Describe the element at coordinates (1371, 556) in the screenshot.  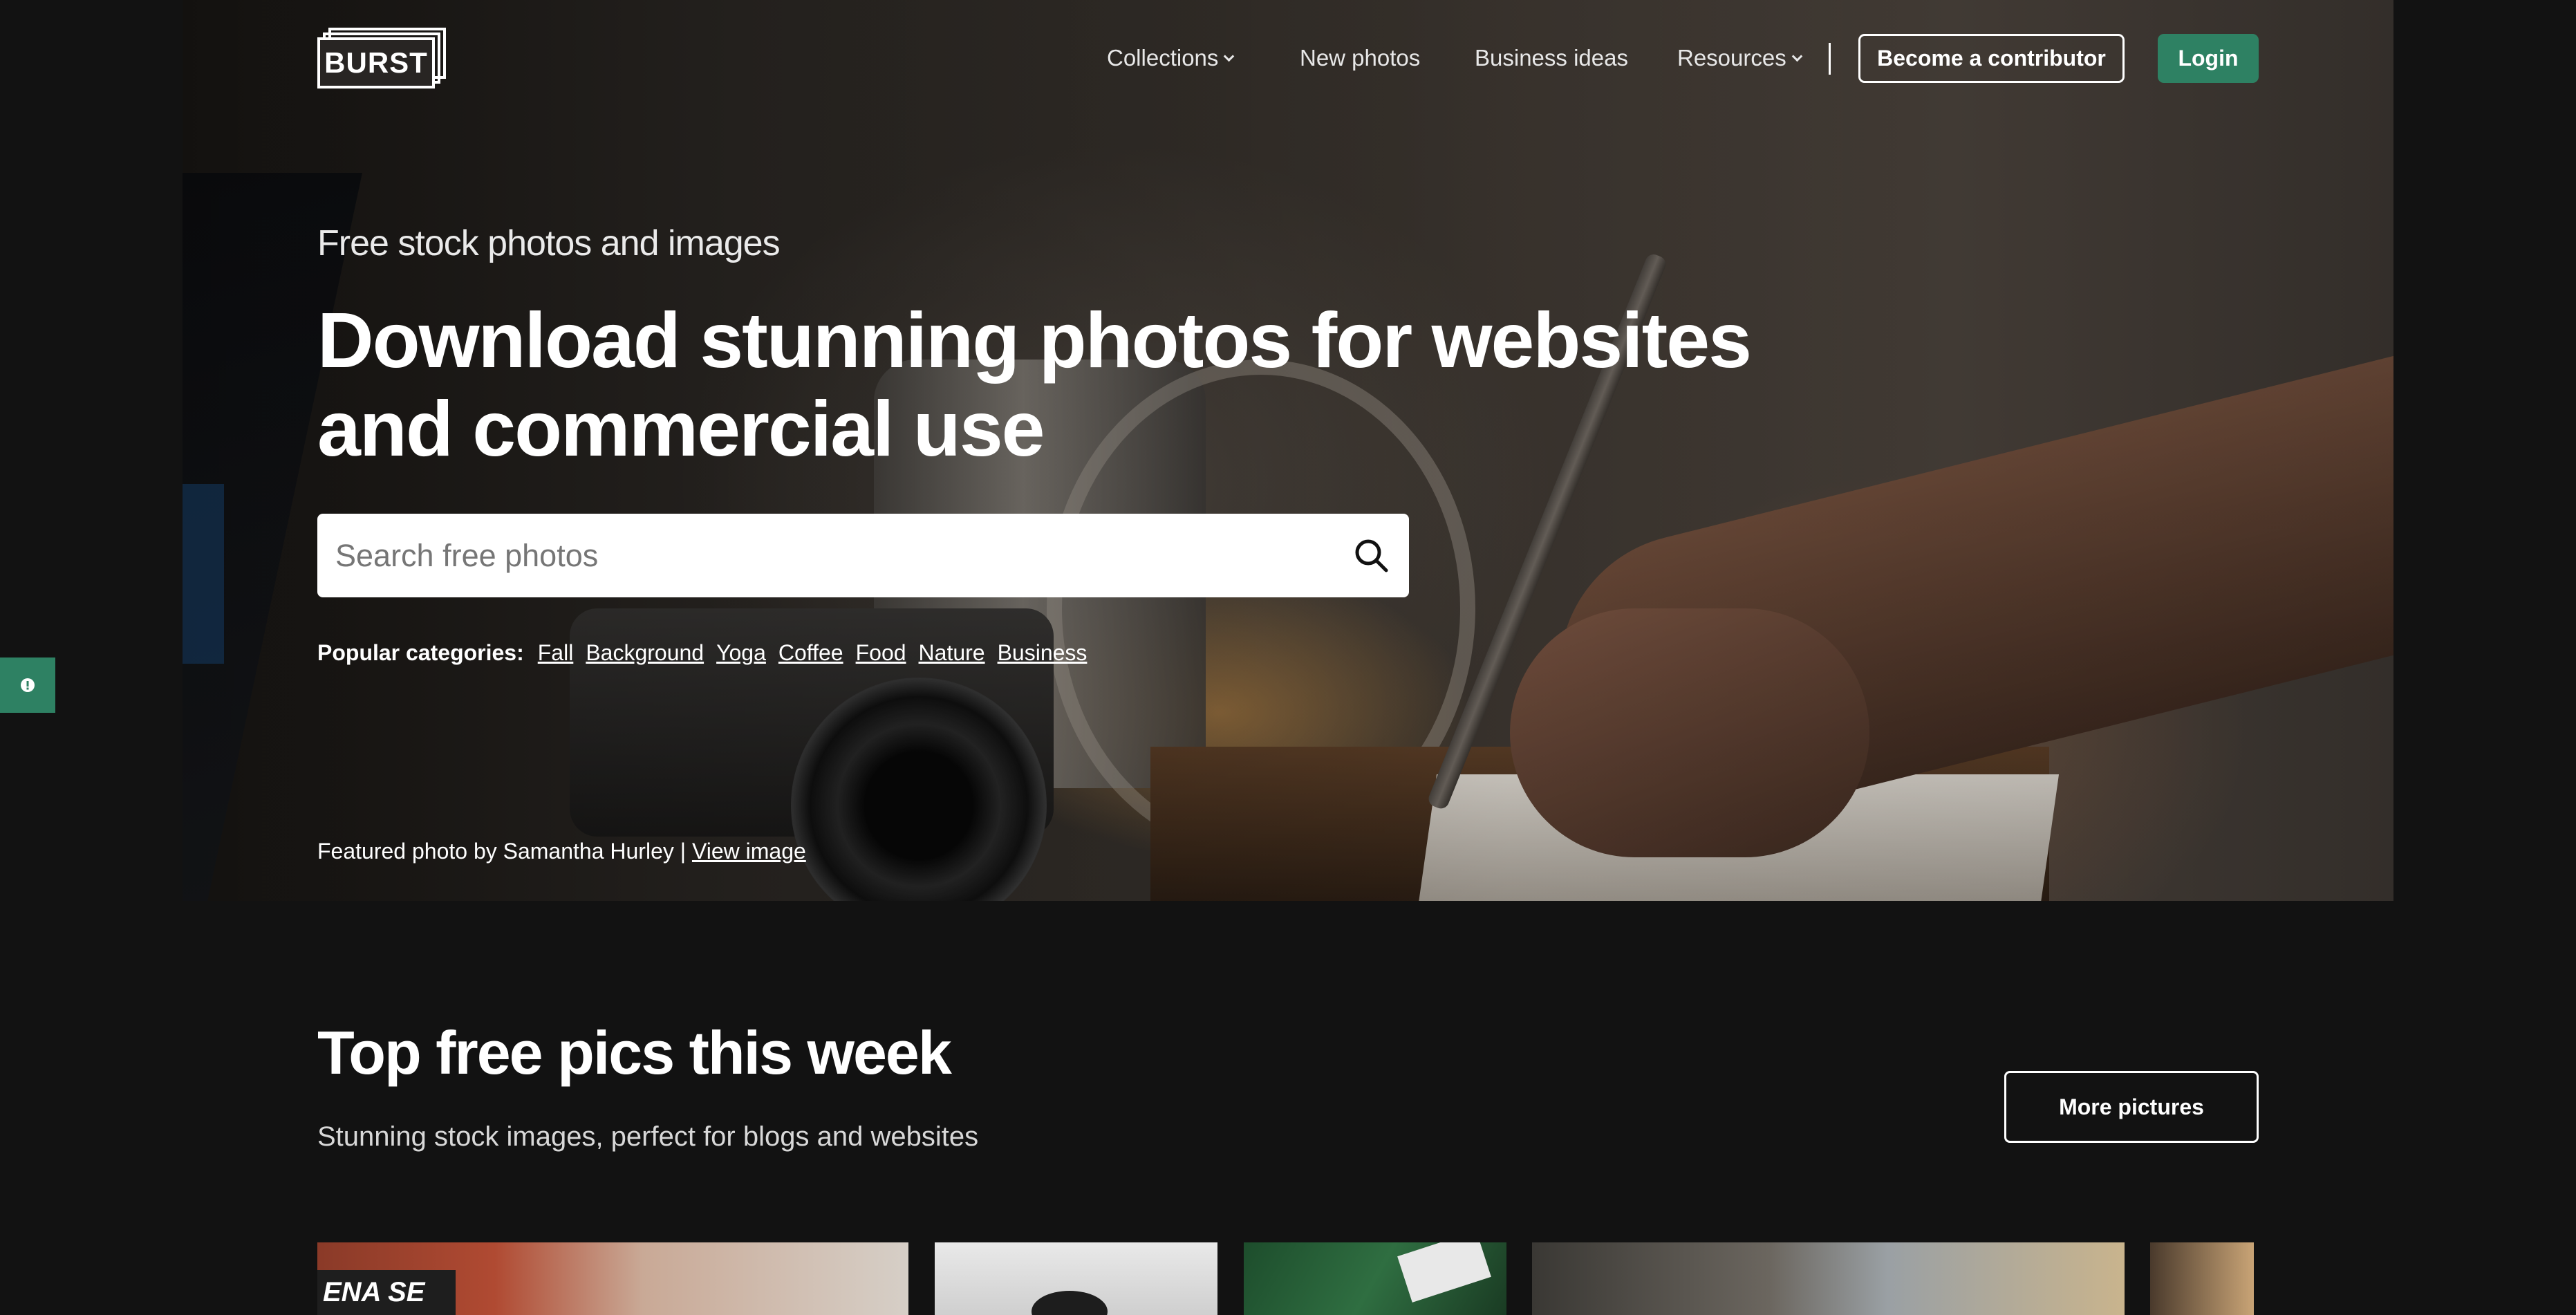
I see `search-icon` at that location.